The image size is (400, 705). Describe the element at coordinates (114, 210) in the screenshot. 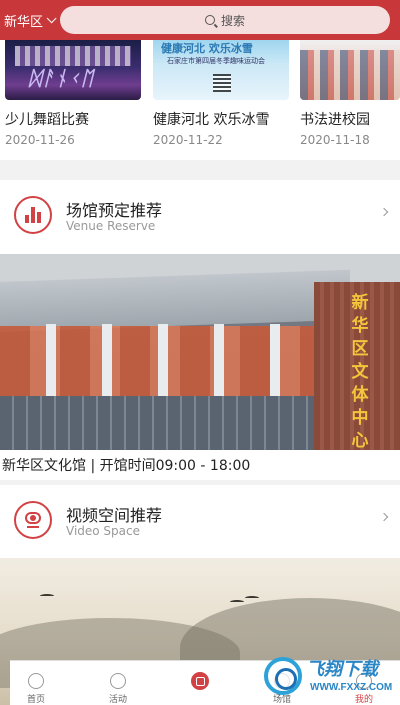

I see `section-title: 场馆预定推荐` at that location.